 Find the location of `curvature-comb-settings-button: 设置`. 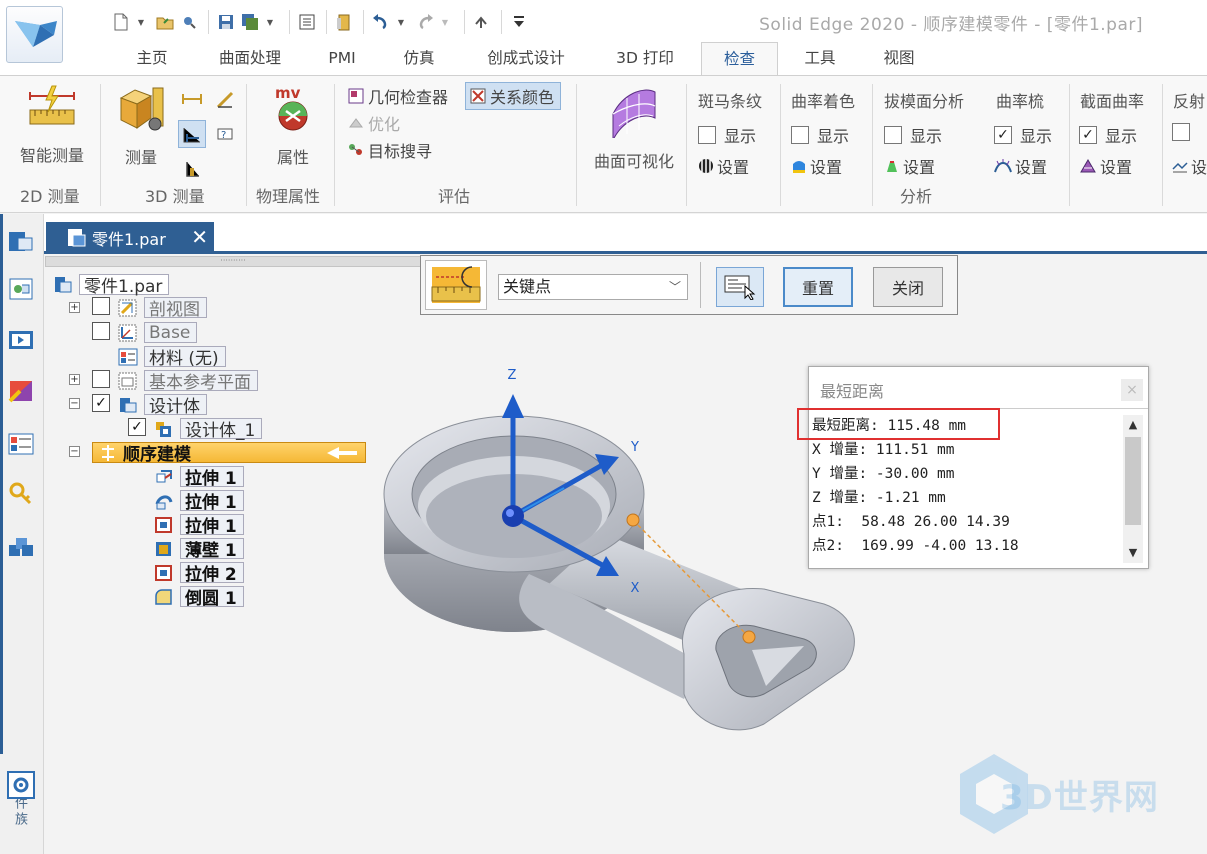

curvature-comb-settings-button: 设置 is located at coordinates (1020, 166).